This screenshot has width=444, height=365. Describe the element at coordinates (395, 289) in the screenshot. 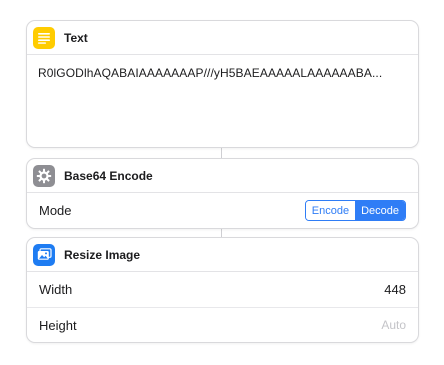

I see `width-input: 448` at that location.